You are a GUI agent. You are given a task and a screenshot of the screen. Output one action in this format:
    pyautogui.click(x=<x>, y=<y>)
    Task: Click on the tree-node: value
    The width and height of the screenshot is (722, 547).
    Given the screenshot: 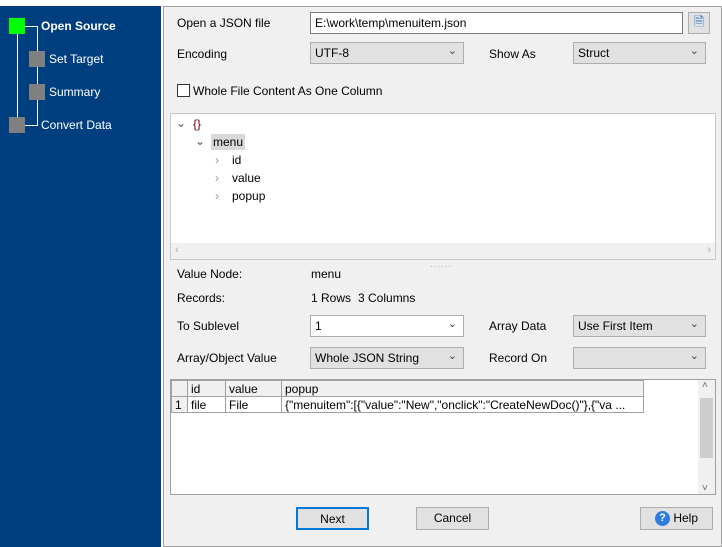 What is the action you would take?
    pyautogui.click(x=246, y=178)
    